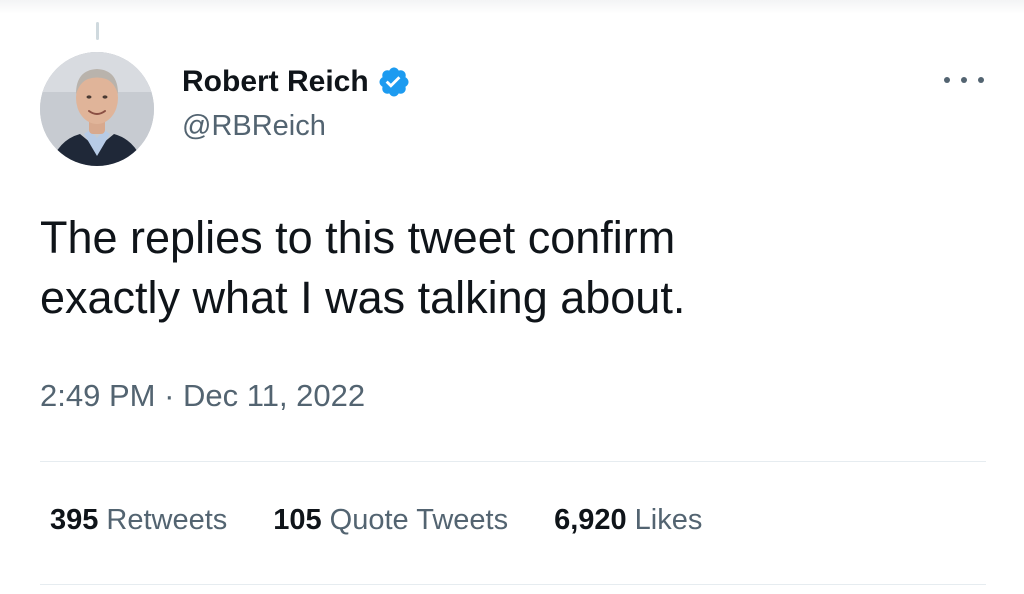 The width and height of the screenshot is (1024, 594). I want to click on tweet-time: 2:49 PM, so click(97, 395).